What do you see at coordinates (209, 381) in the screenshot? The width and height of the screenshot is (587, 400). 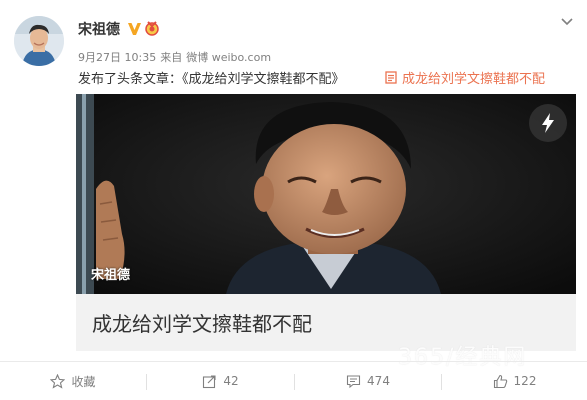 I see `share-icon` at bounding box center [209, 381].